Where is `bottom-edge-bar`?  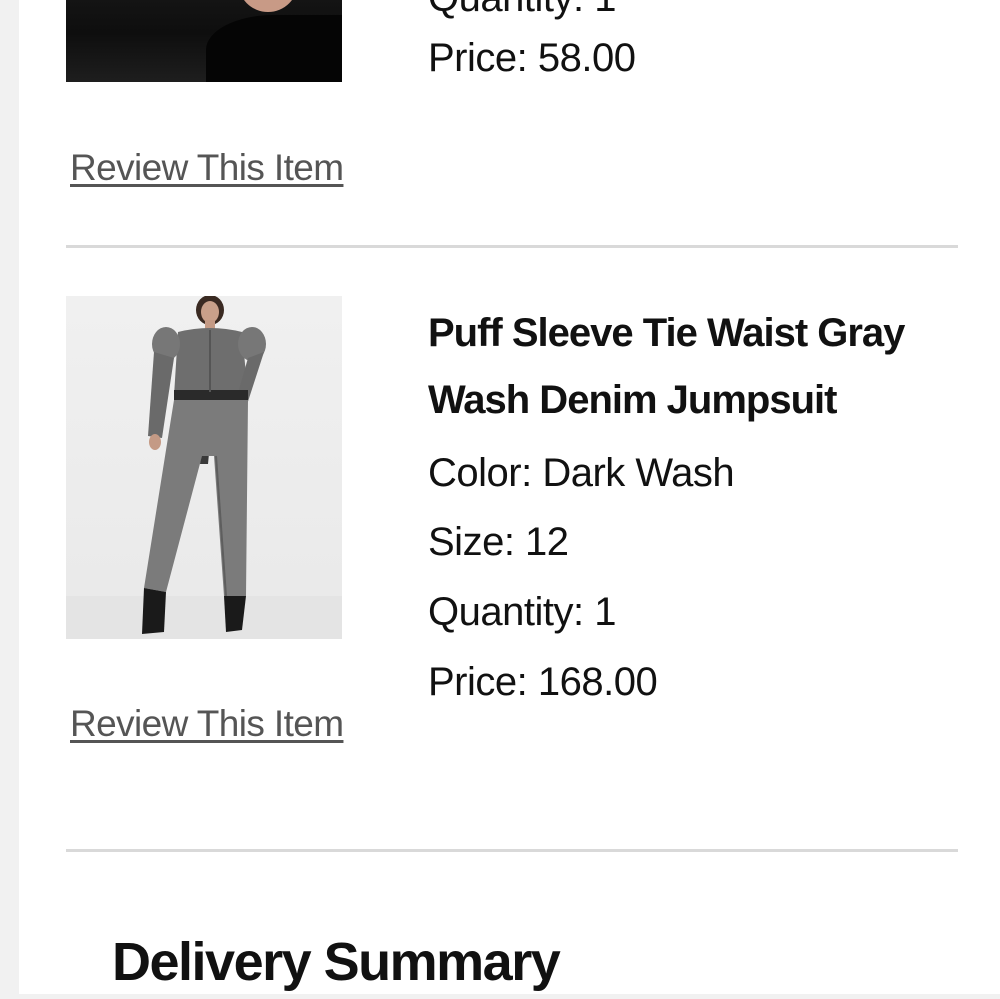 bottom-edge-bar is located at coordinates (509, 996).